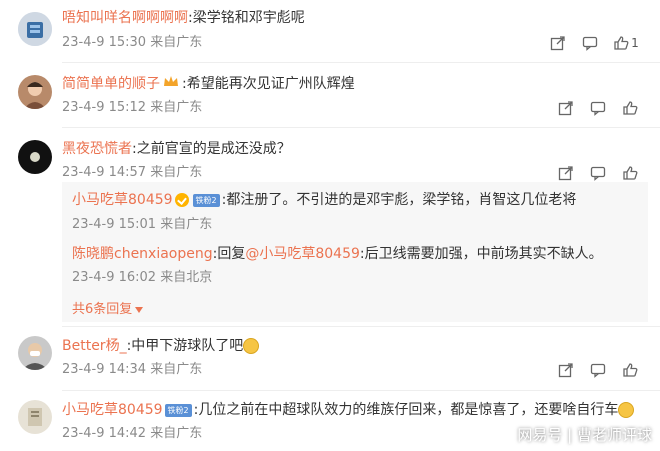  I want to click on username: 陈晓鹏chenxiaopeng, so click(142, 254).